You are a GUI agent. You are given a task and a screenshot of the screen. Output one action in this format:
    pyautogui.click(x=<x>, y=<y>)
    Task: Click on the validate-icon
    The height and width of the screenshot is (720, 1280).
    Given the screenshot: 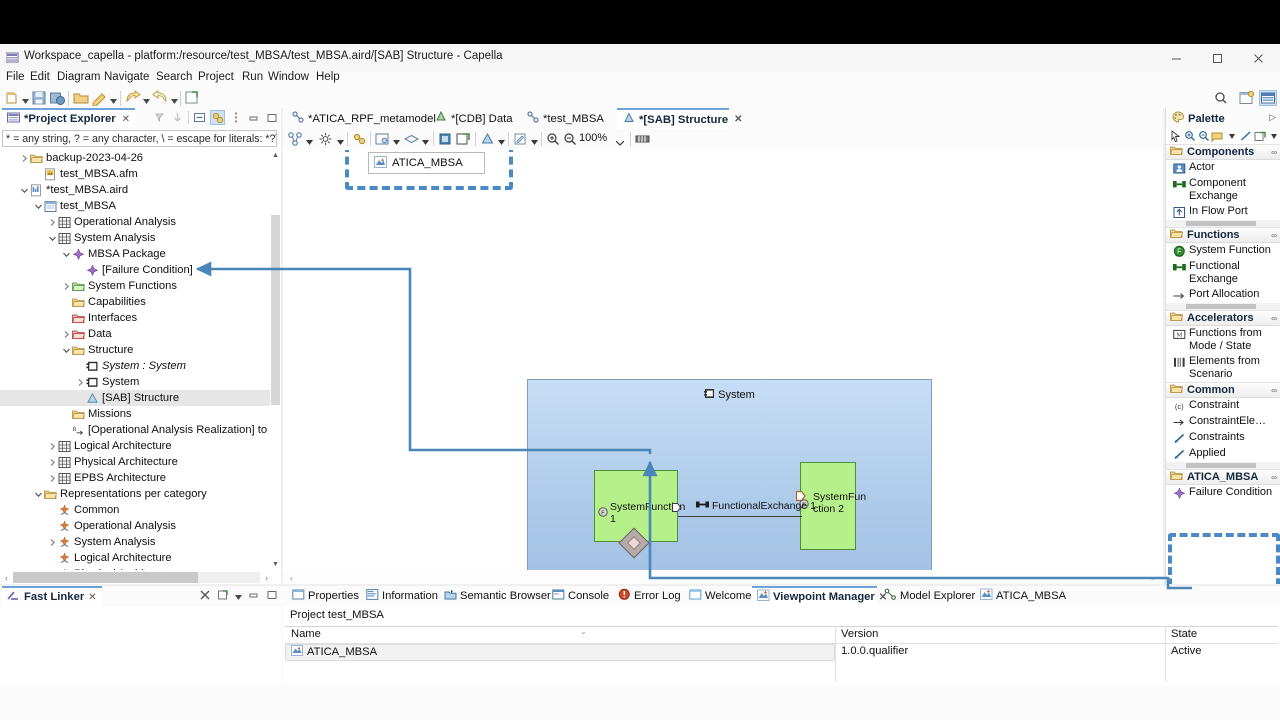 What is the action you would take?
    pyautogui.click(x=99, y=98)
    